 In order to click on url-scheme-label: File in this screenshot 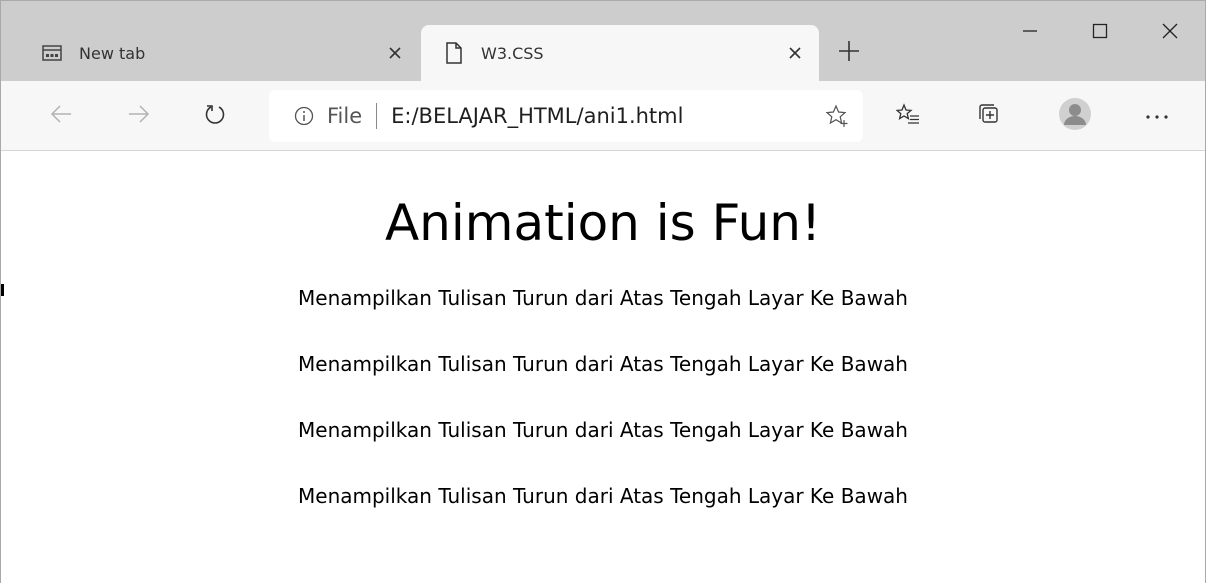, I will do `click(345, 116)`.